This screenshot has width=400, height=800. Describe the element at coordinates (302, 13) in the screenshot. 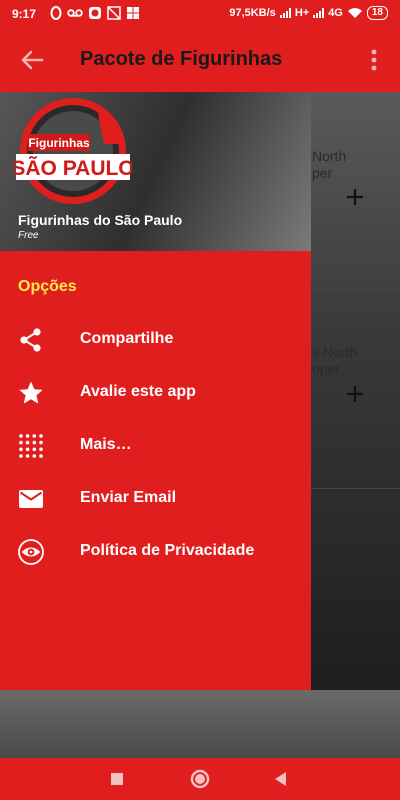

I see `network-type: H+` at that location.